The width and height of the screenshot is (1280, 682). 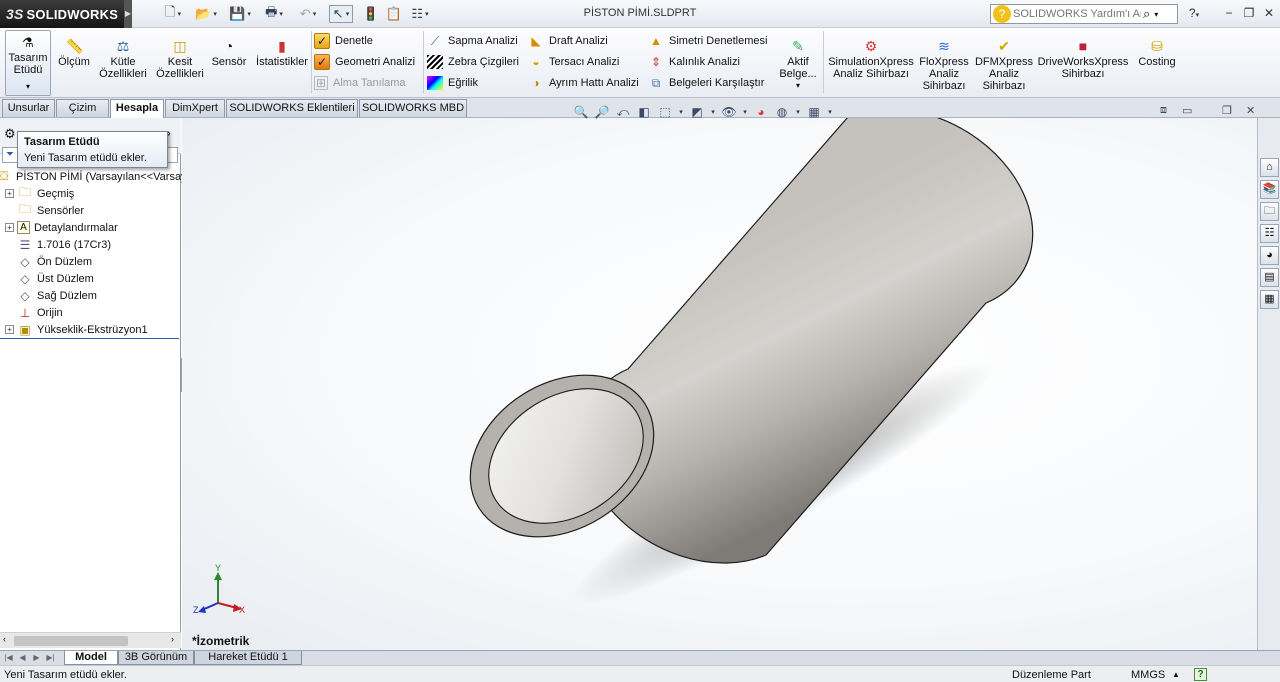 I want to click on mass-properties-button: ⚖ Kütle Özellikleri, so click(x=123, y=63).